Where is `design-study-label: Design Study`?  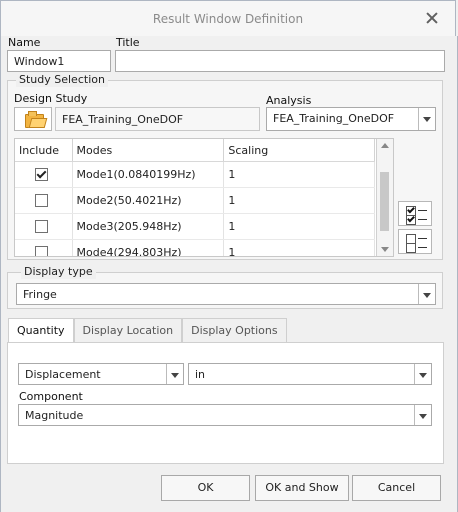 design-study-label: Design Study is located at coordinates (51, 98).